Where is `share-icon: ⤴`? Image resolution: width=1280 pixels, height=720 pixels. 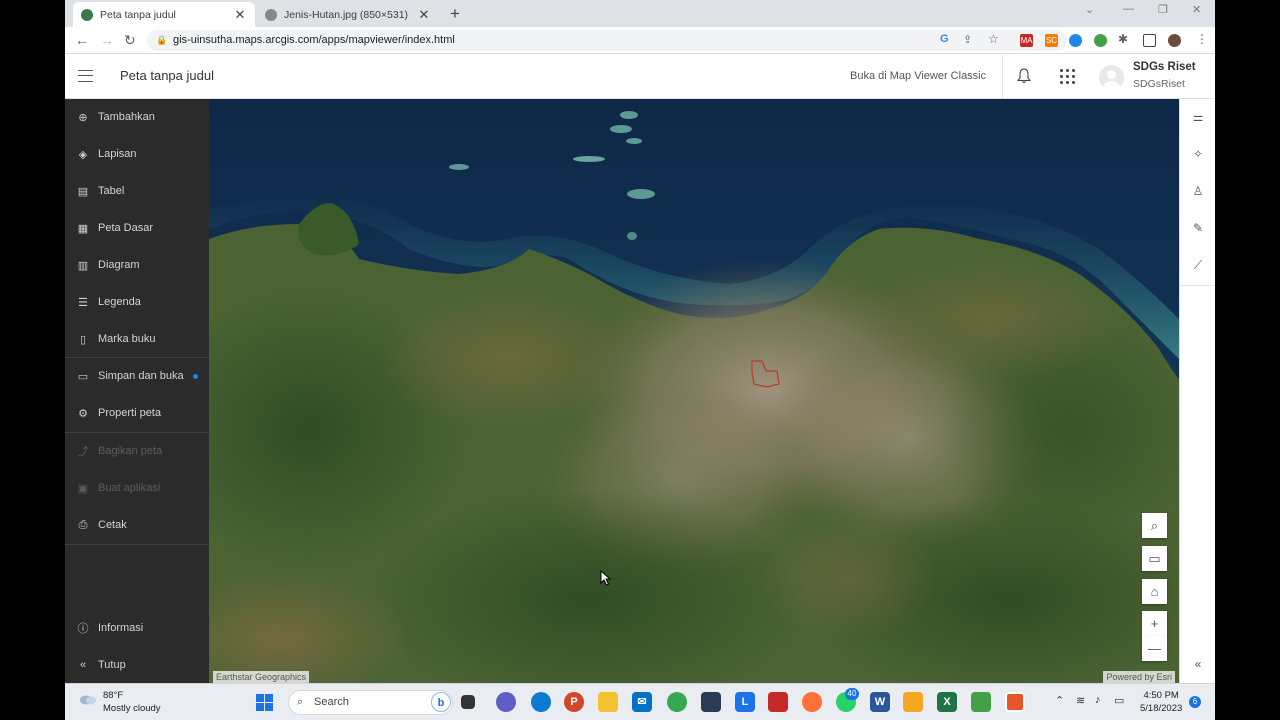
share-icon: ⤴ is located at coordinates (83, 452).